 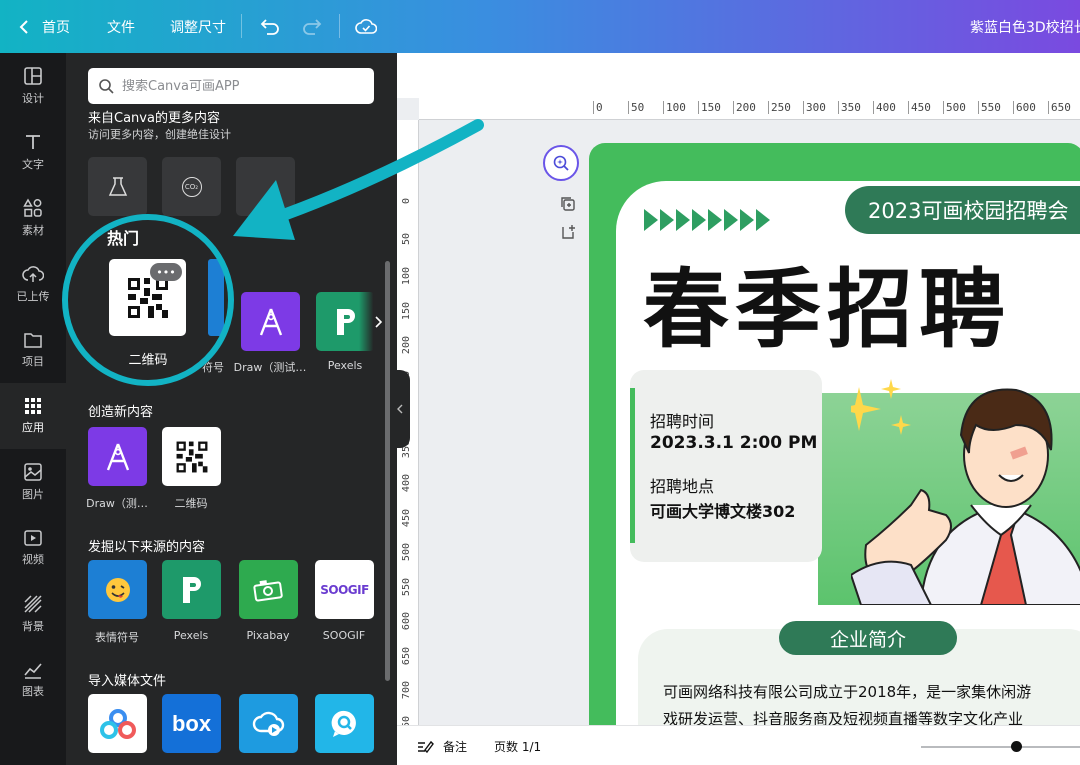 I want to click on annotation-overlay, so click(x=273, y=252).